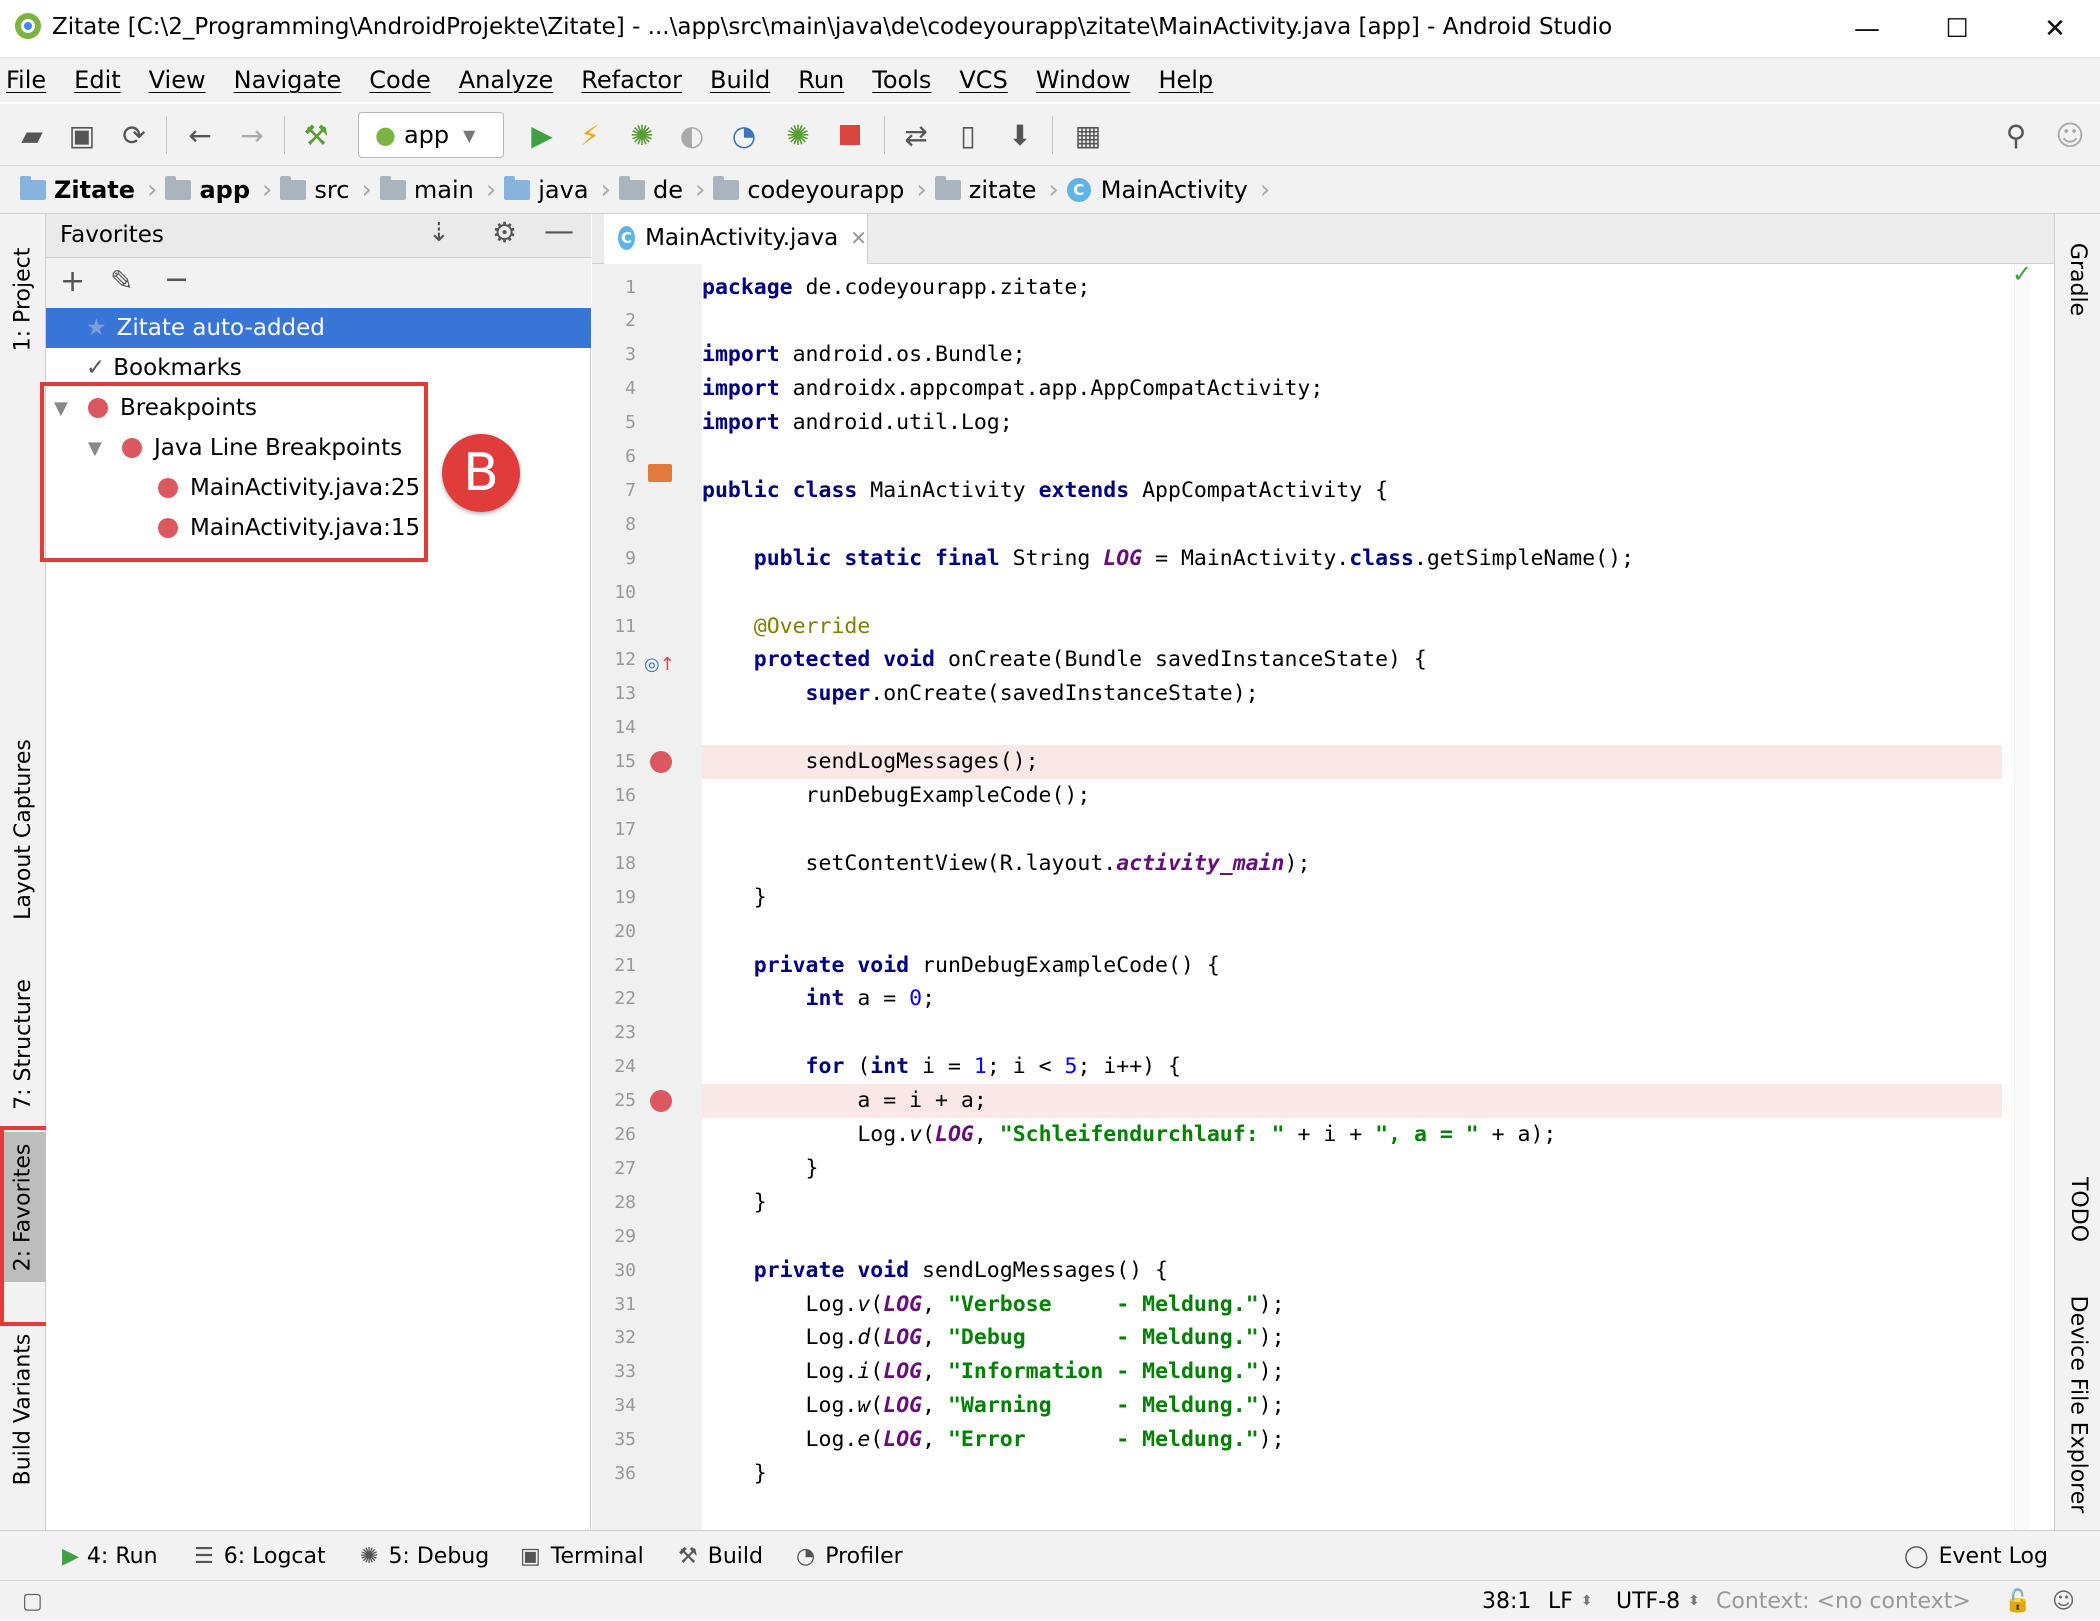  Describe the element at coordinates (590, 135) in the screenshot. I see `apply-changes-icon: ⚡` at that location.